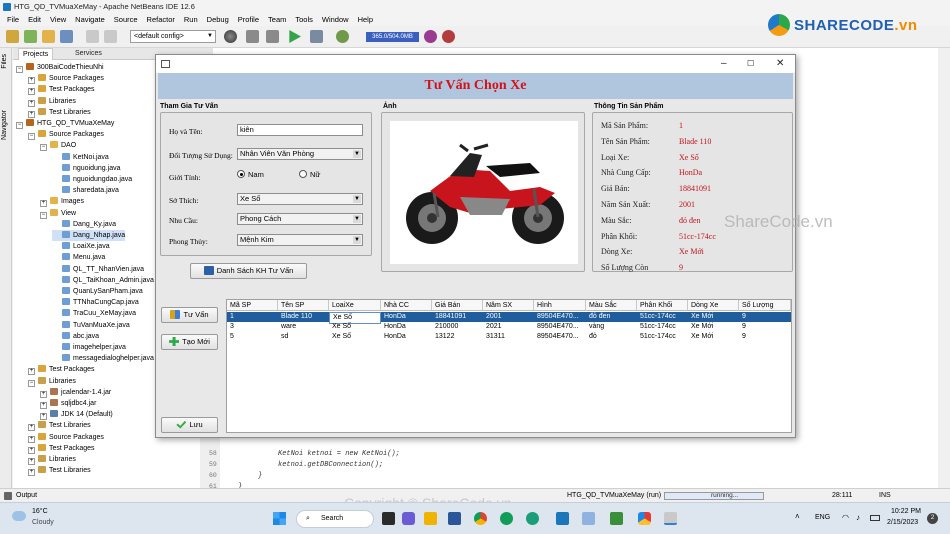 The height and width of the screenshot is (534, 950). Describe the element at coordinates (906, 511) in the screenshot. I see `clock-time: 10:22 PM` at that location.